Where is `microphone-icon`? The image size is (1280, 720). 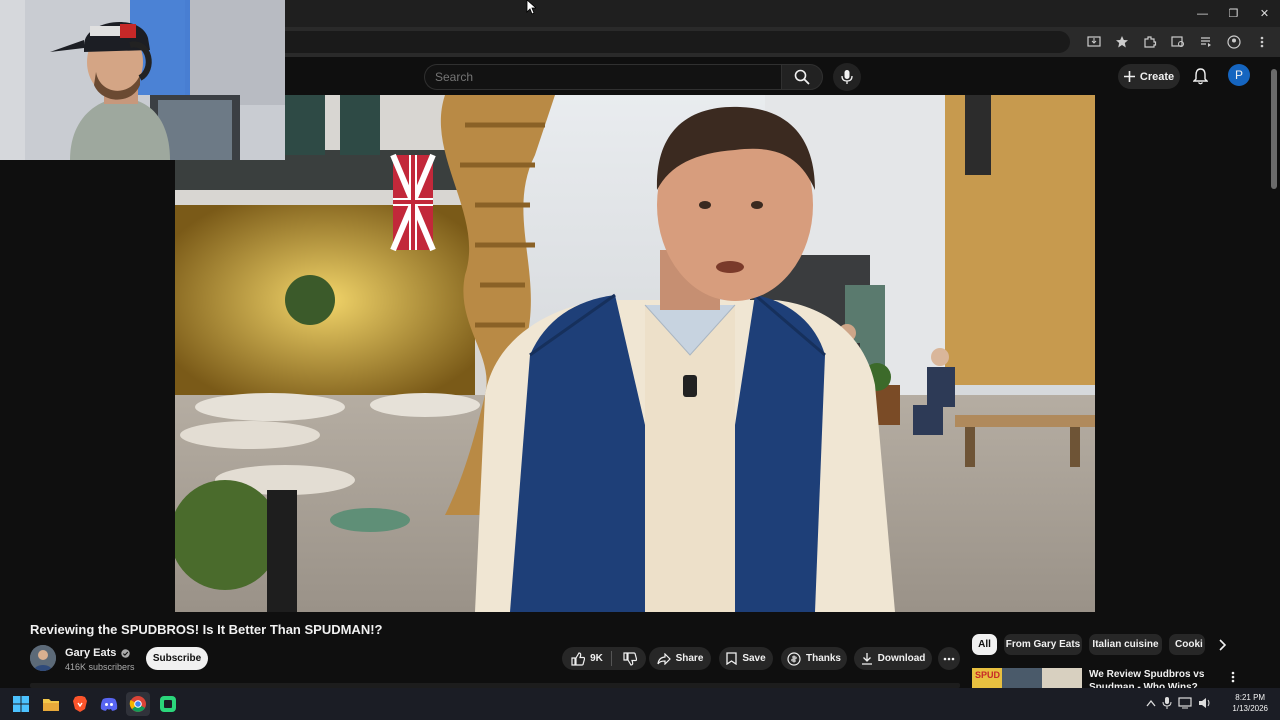 microphone-icon is located at coordinates (847, 77).